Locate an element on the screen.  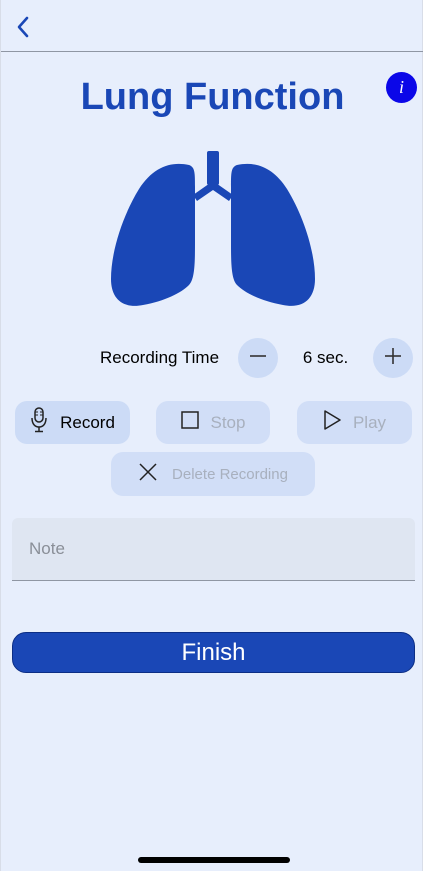
decrease-time-button is located at coordinates (258, 358).